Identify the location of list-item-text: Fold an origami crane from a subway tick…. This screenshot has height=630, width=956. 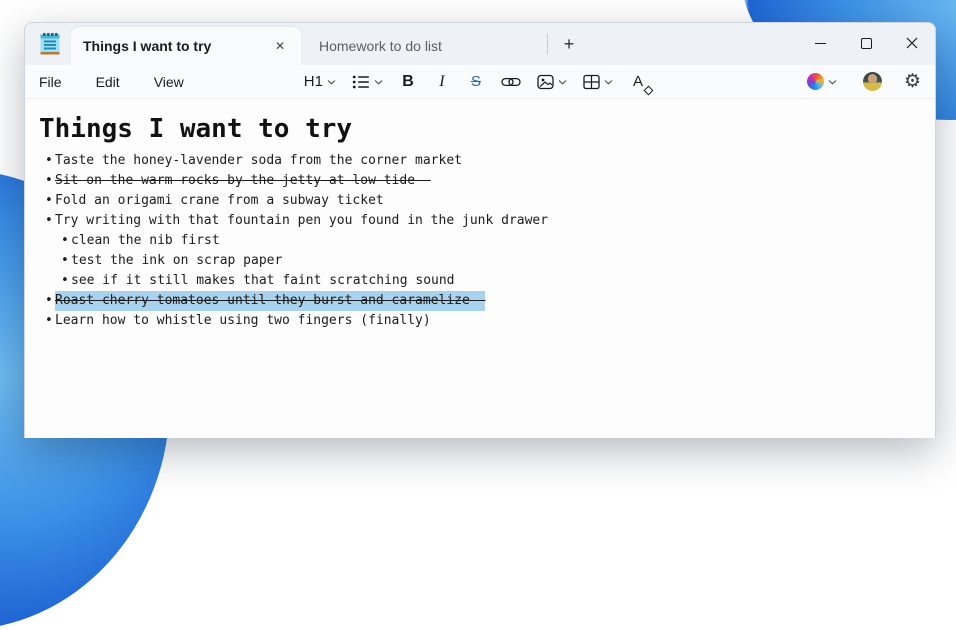
(219, 201).